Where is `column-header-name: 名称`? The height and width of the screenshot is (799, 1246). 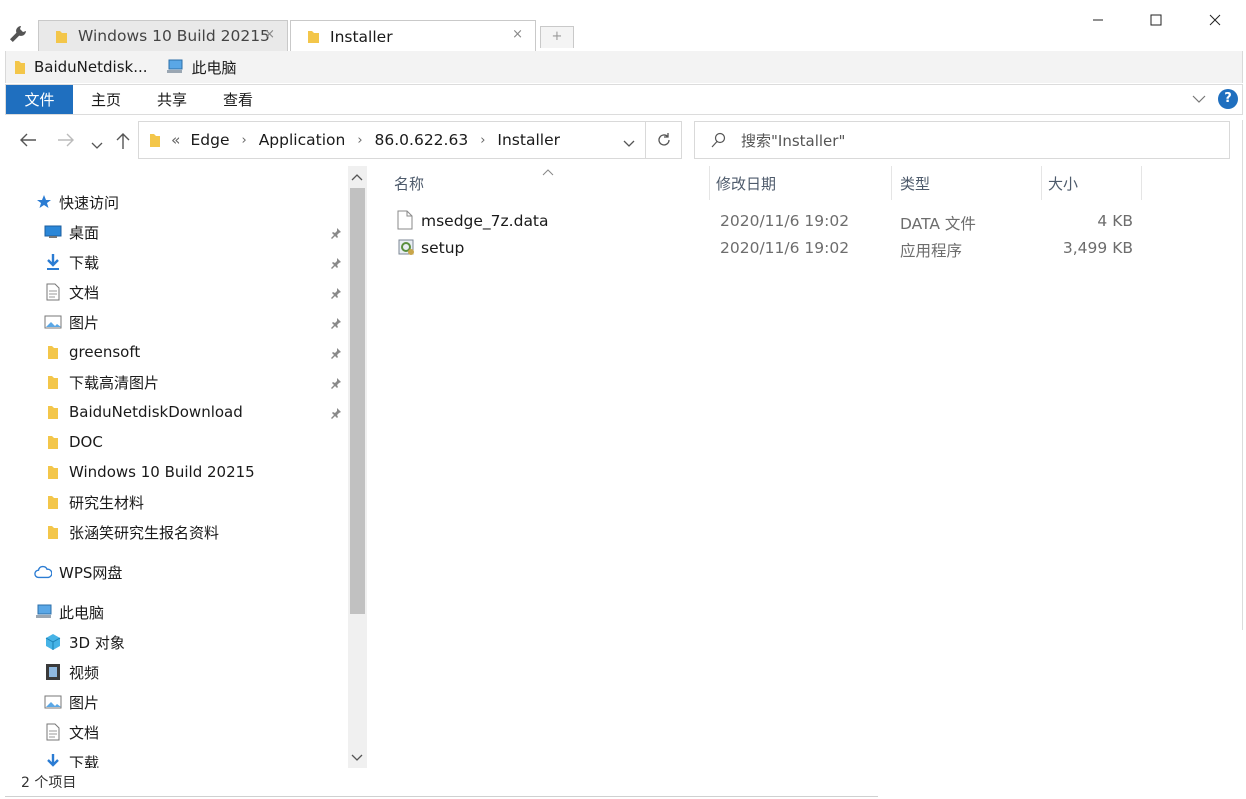
column-header-name: 名称 is located at coordinates (547, 183).